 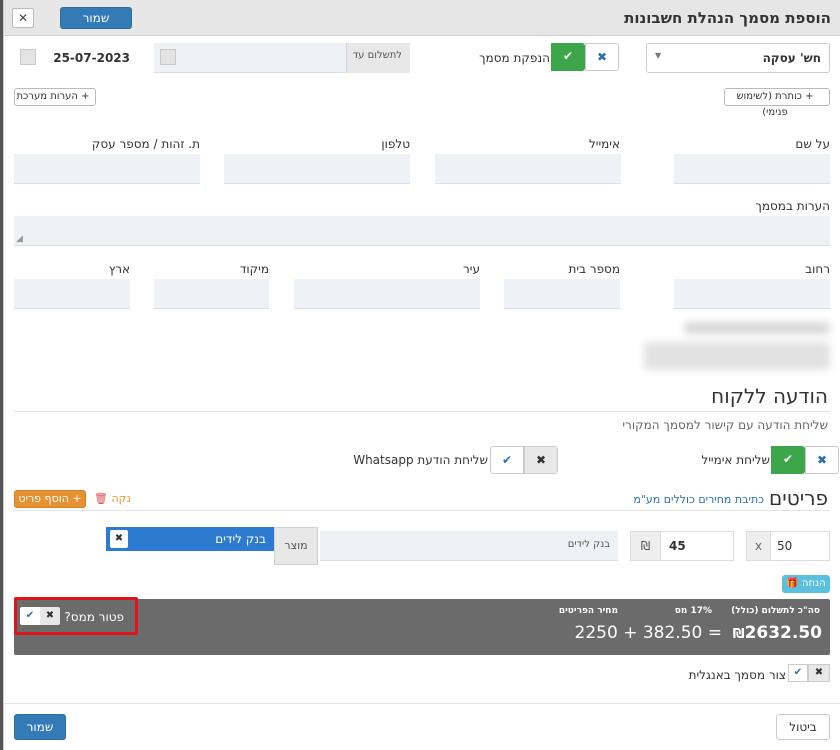 I want to click on items-title: פריטים, so click(x=798, y=498).